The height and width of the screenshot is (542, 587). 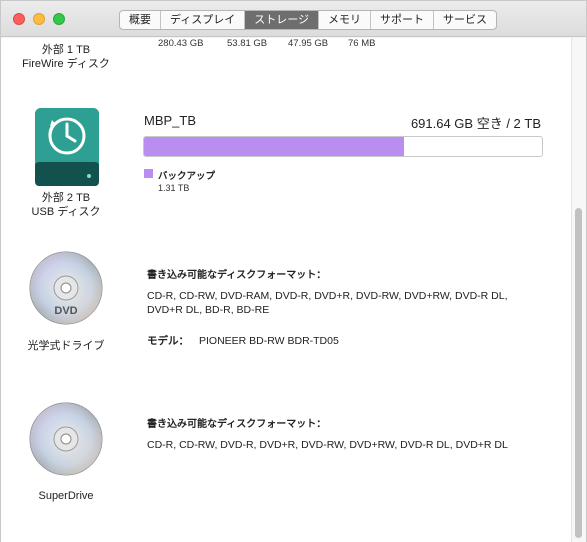 I want to click on legend-size: 1.31 TB, so click(x=174, y=188).